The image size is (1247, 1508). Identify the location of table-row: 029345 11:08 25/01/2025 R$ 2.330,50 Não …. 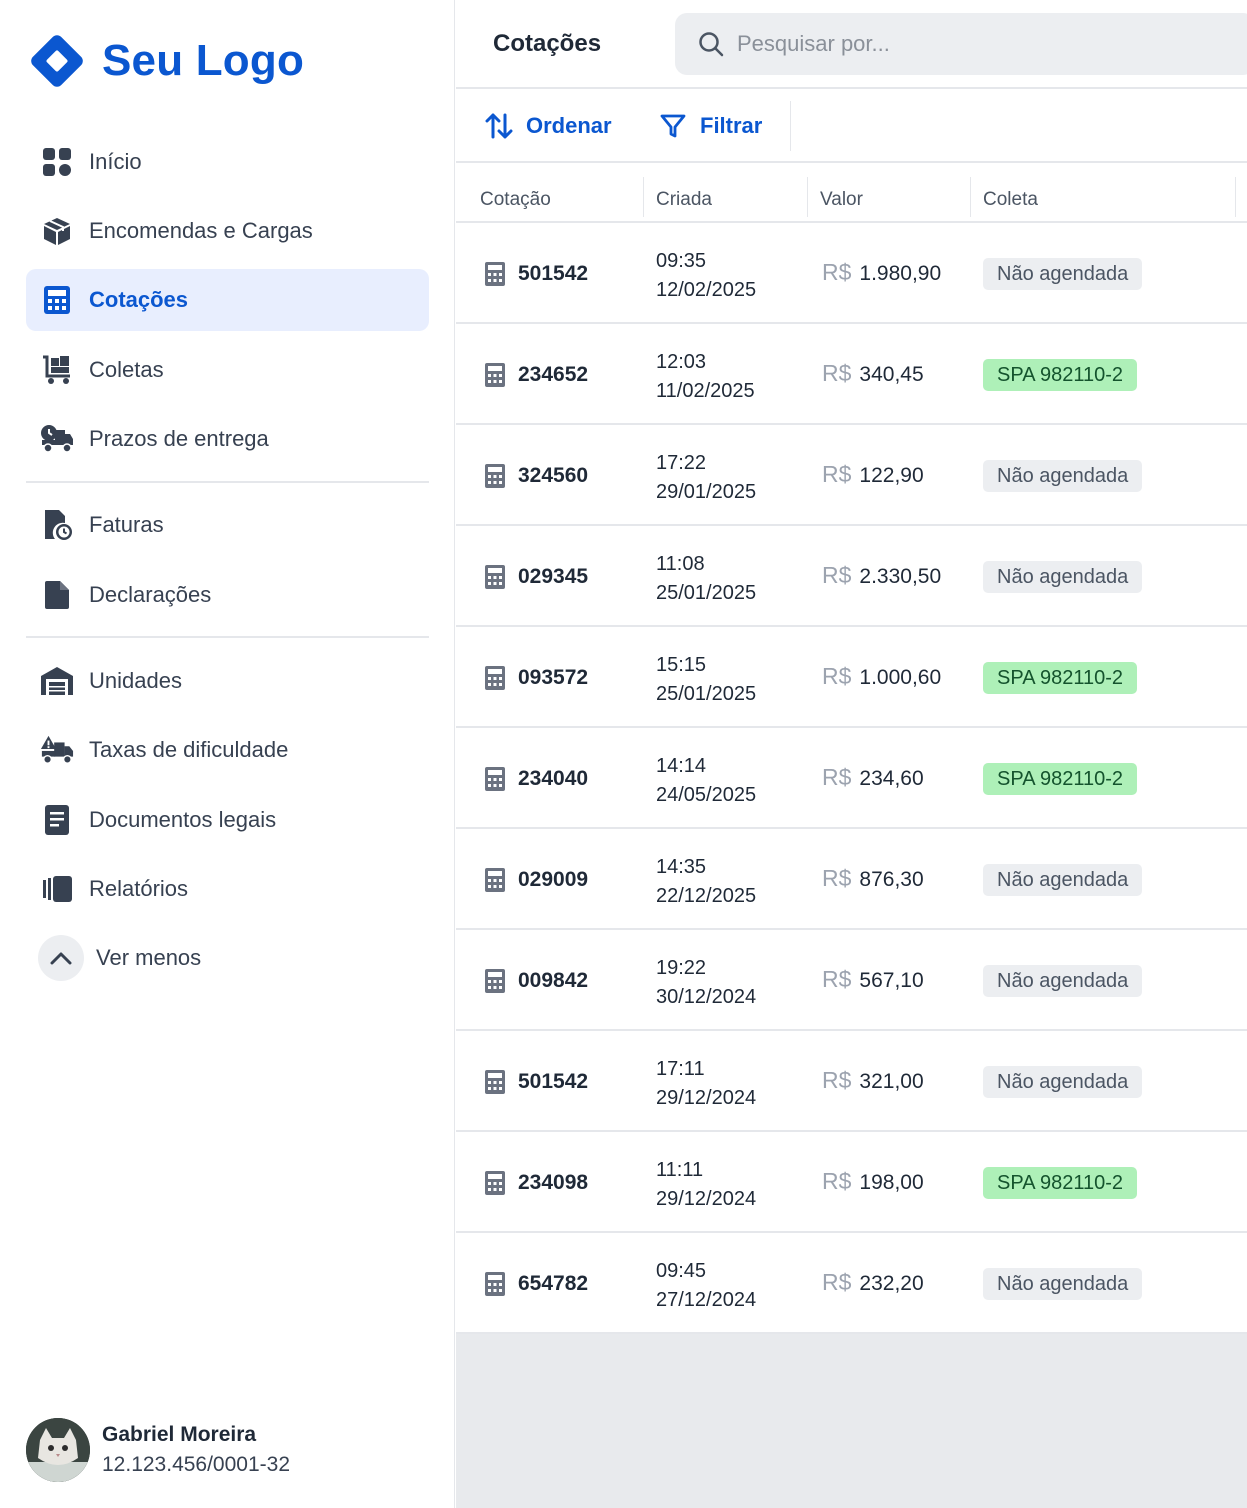
(851, 576).